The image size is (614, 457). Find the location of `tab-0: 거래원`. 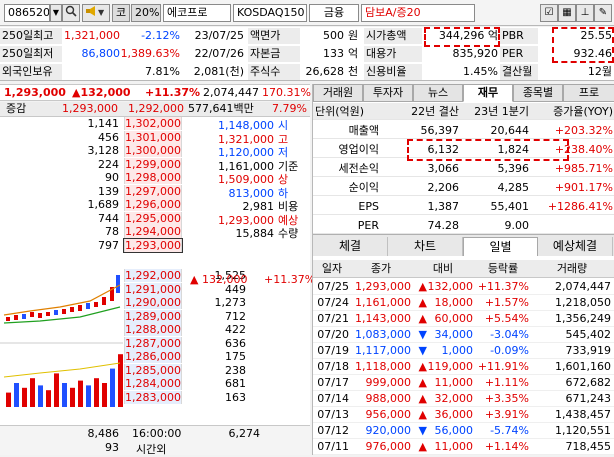

tab-0: 거래원 is located at coordinates (338, 93).